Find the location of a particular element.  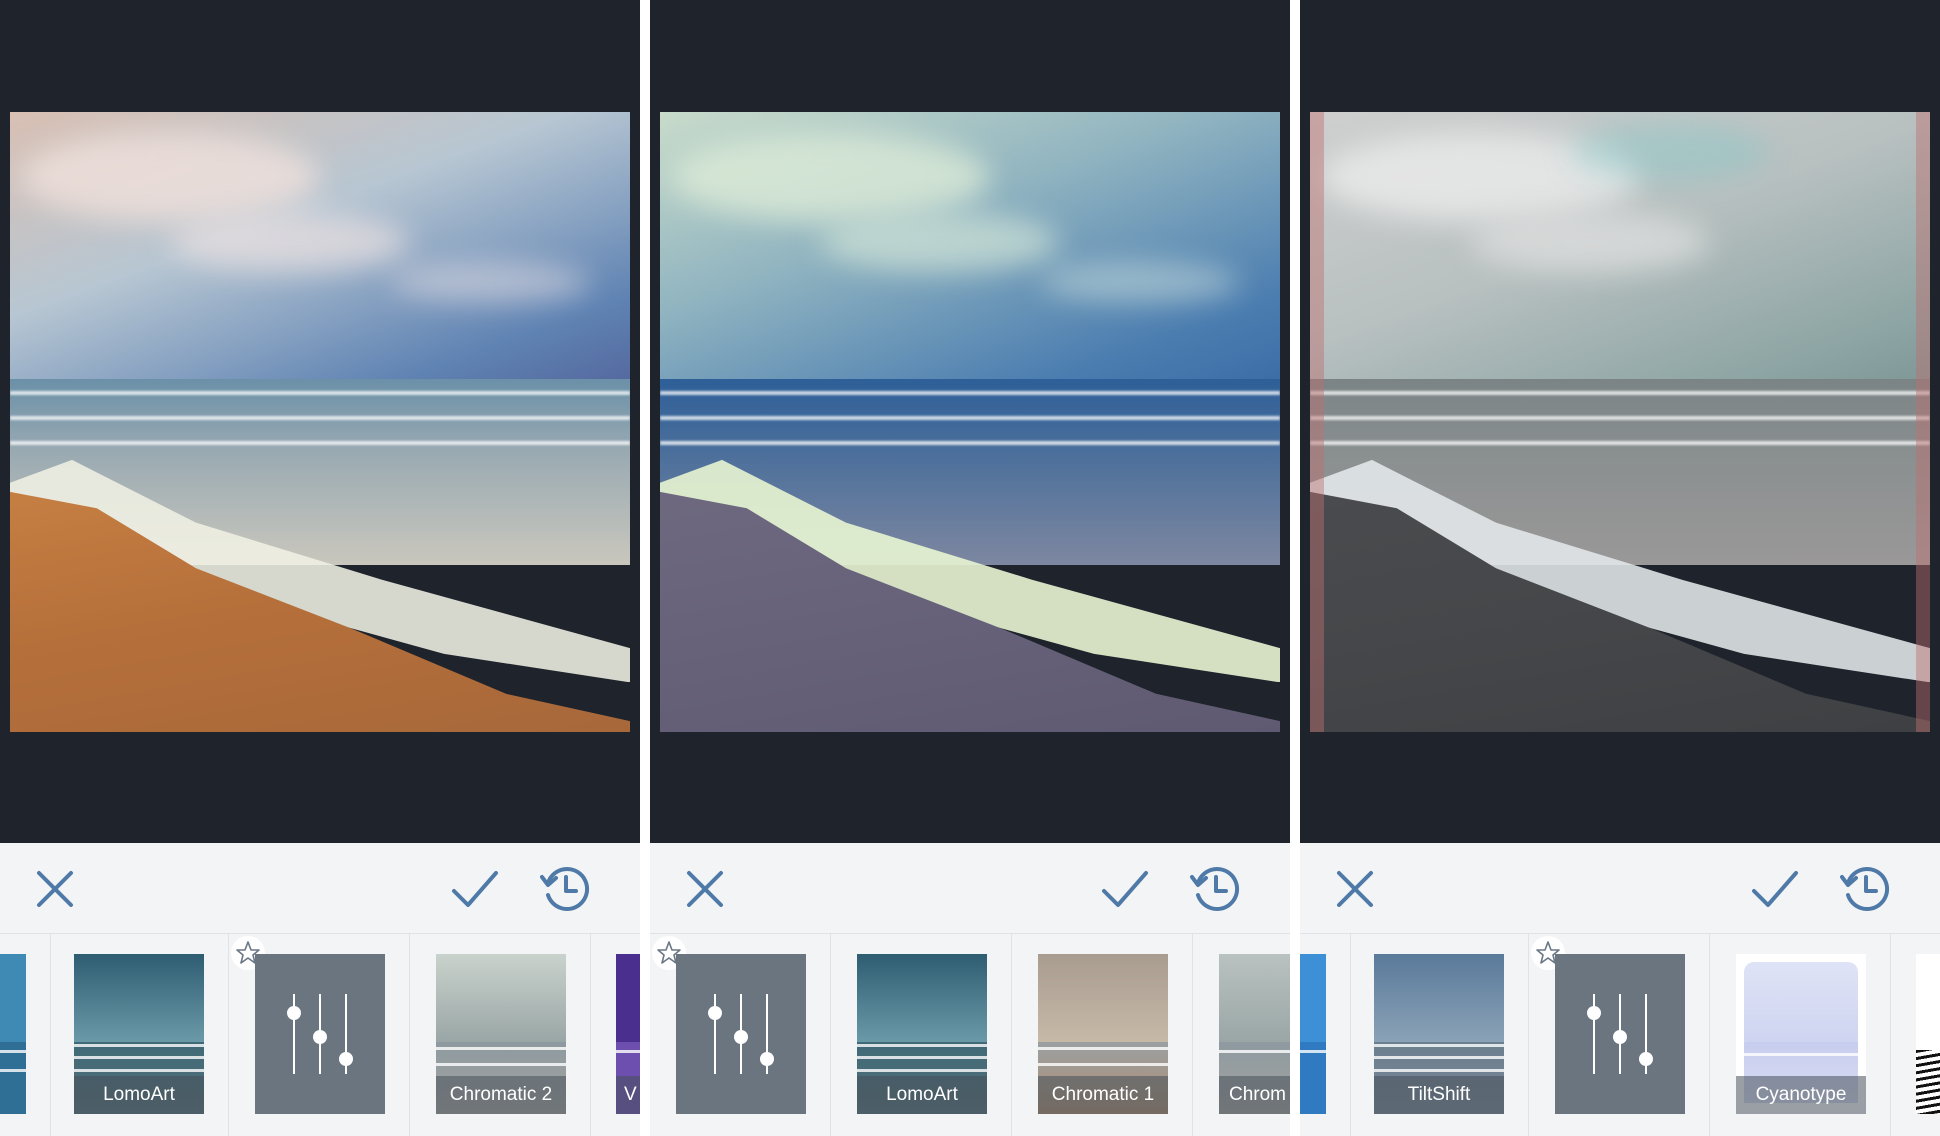

filter-label: Chromatic 2 is located at coordinates (501, 1095).